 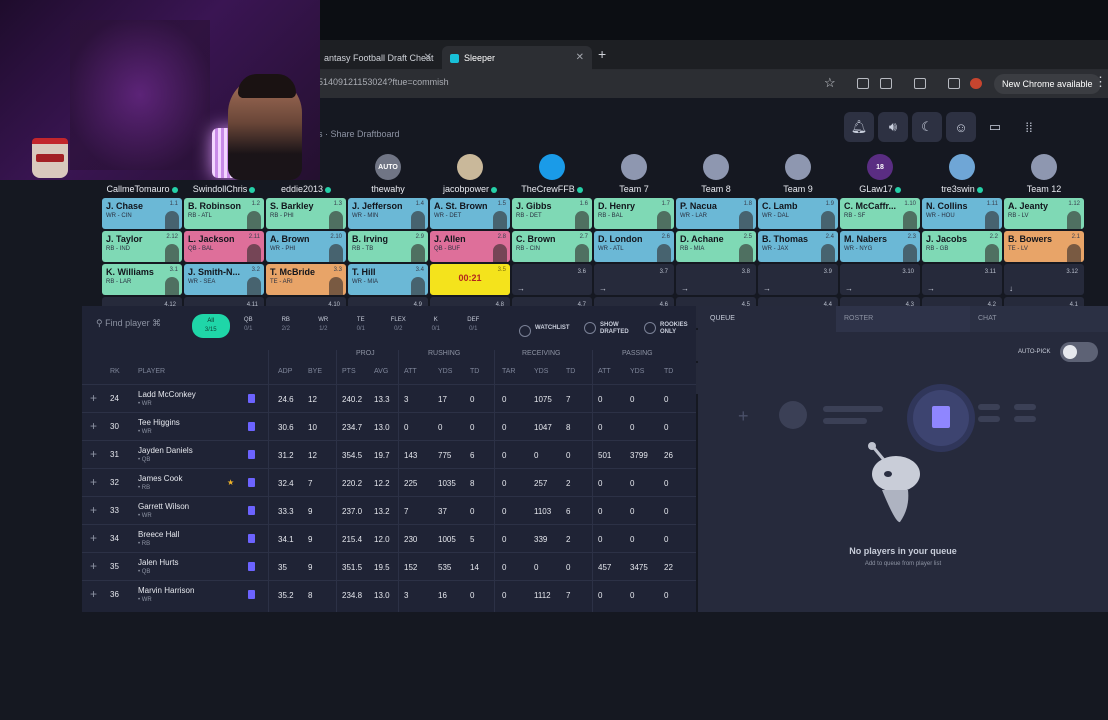 I want to click on draft-pick-cell: J. Smith-N... WR - SEA 3.2, so click(x=224, y=279).